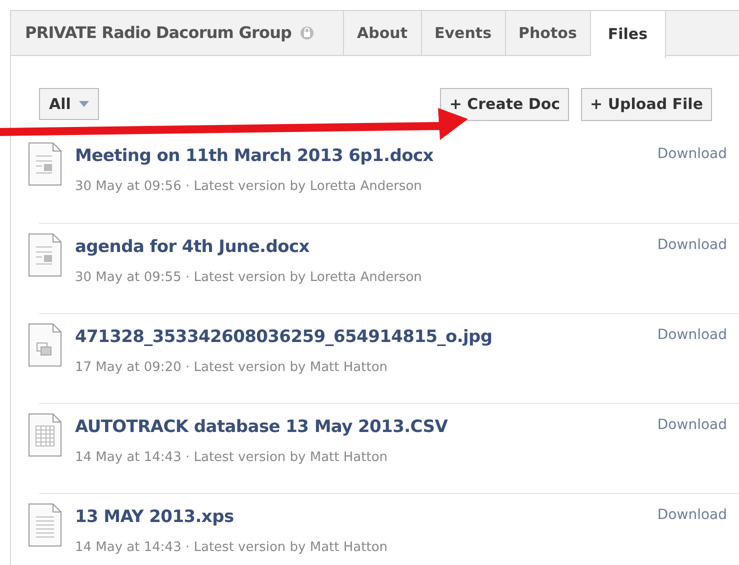 This screenshot has height=565, width=739. Describe the element at coordinates (231, 517) in the screenshot. I see `file-name-link: 13 MAY 2013.xps` at that location.